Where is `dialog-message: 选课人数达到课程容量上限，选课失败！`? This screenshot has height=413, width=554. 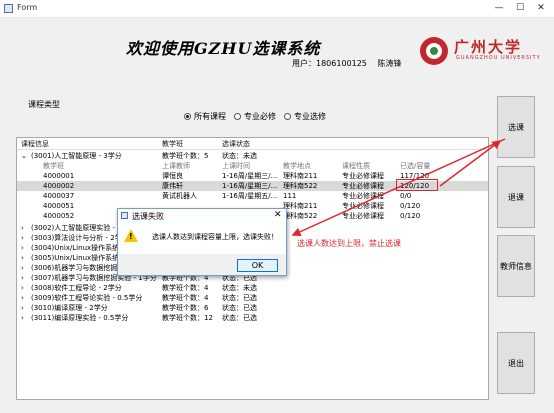
dialog-message: 选课人数达到课程容量上限，选课失败！ is located at coordinates (215, 237).